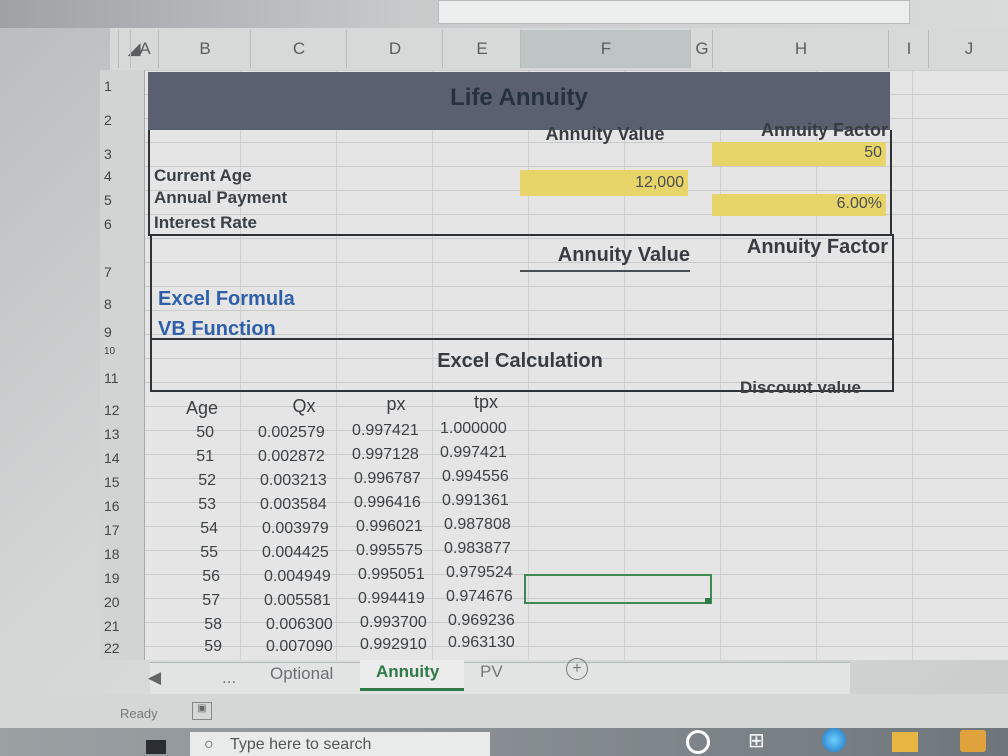 The height and width of the screenshot is (756, 1008). Describe the element at coordinates (577, 669) in the screenshot. I see `add-sheet-icon: +` at that location.